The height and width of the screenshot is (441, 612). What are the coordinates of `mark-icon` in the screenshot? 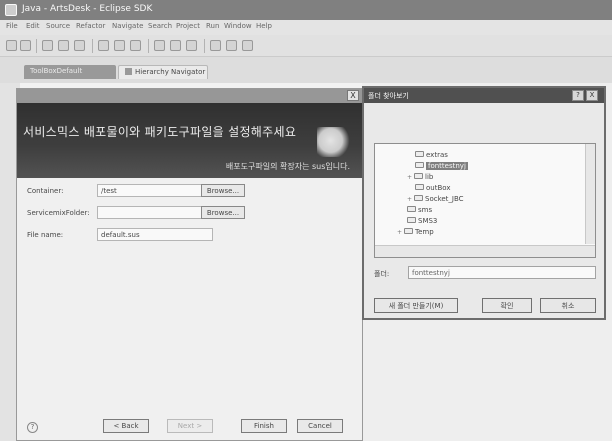 It's located at (191, 45).